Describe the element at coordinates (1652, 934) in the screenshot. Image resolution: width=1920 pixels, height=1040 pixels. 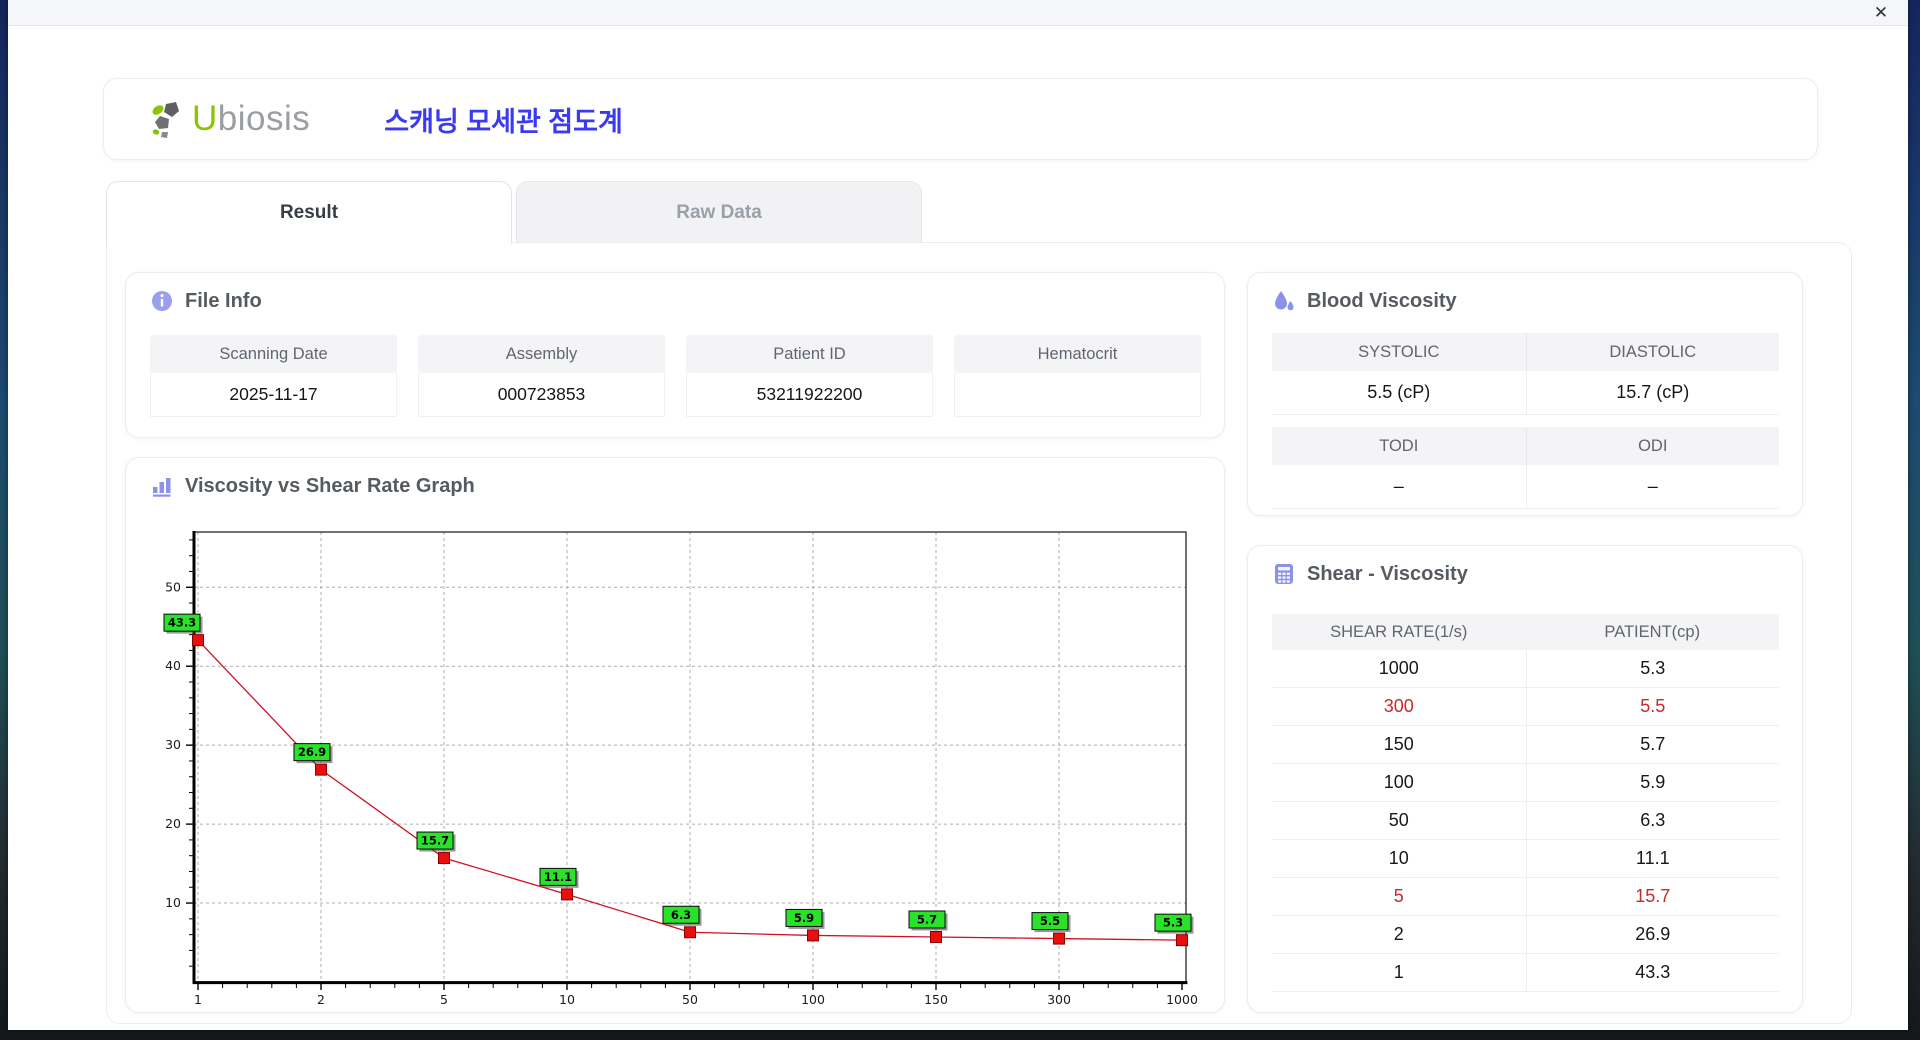
I see `patient-cell: 26.9` at that location.